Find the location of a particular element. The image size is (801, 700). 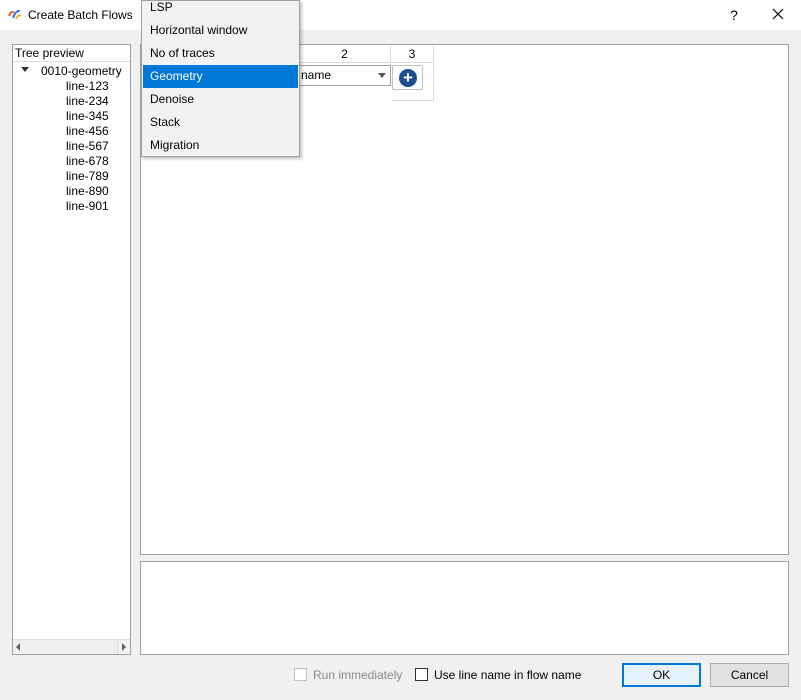

menu-item-stack: Stack is located at coordinates (220, 122).